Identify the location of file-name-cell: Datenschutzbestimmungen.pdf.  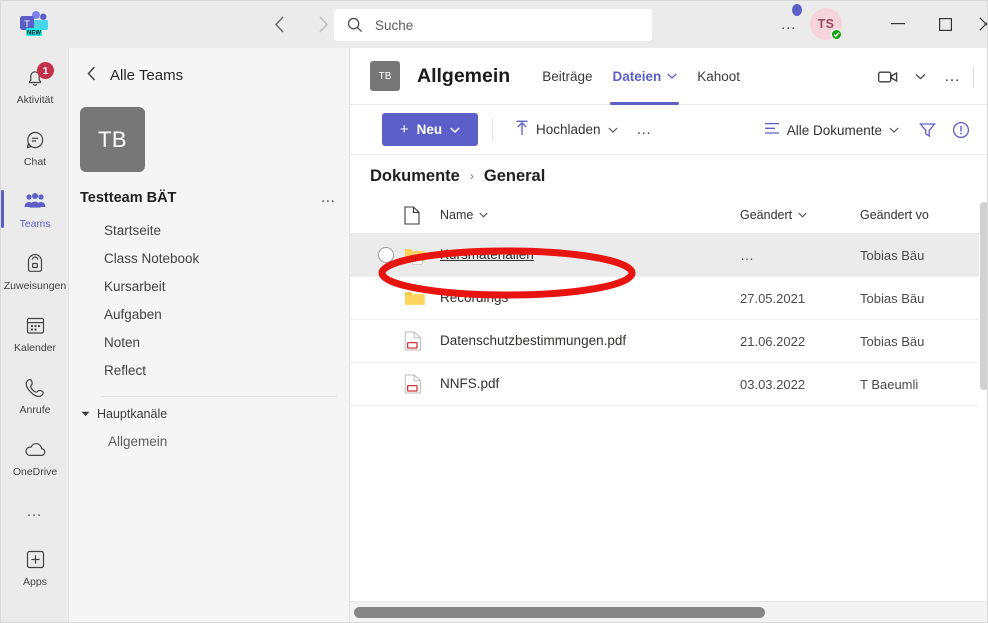
(590, 341).